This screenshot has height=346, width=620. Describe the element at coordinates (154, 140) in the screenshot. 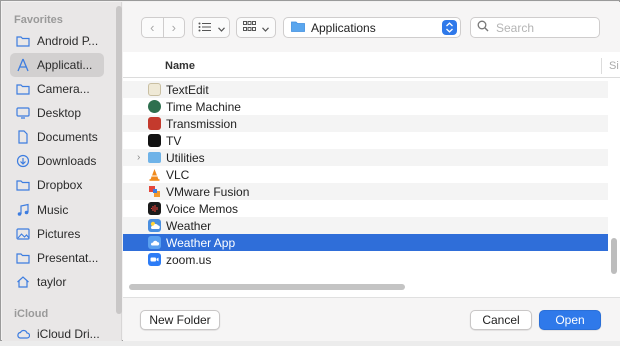

I see `tv-app-icon` at that location.